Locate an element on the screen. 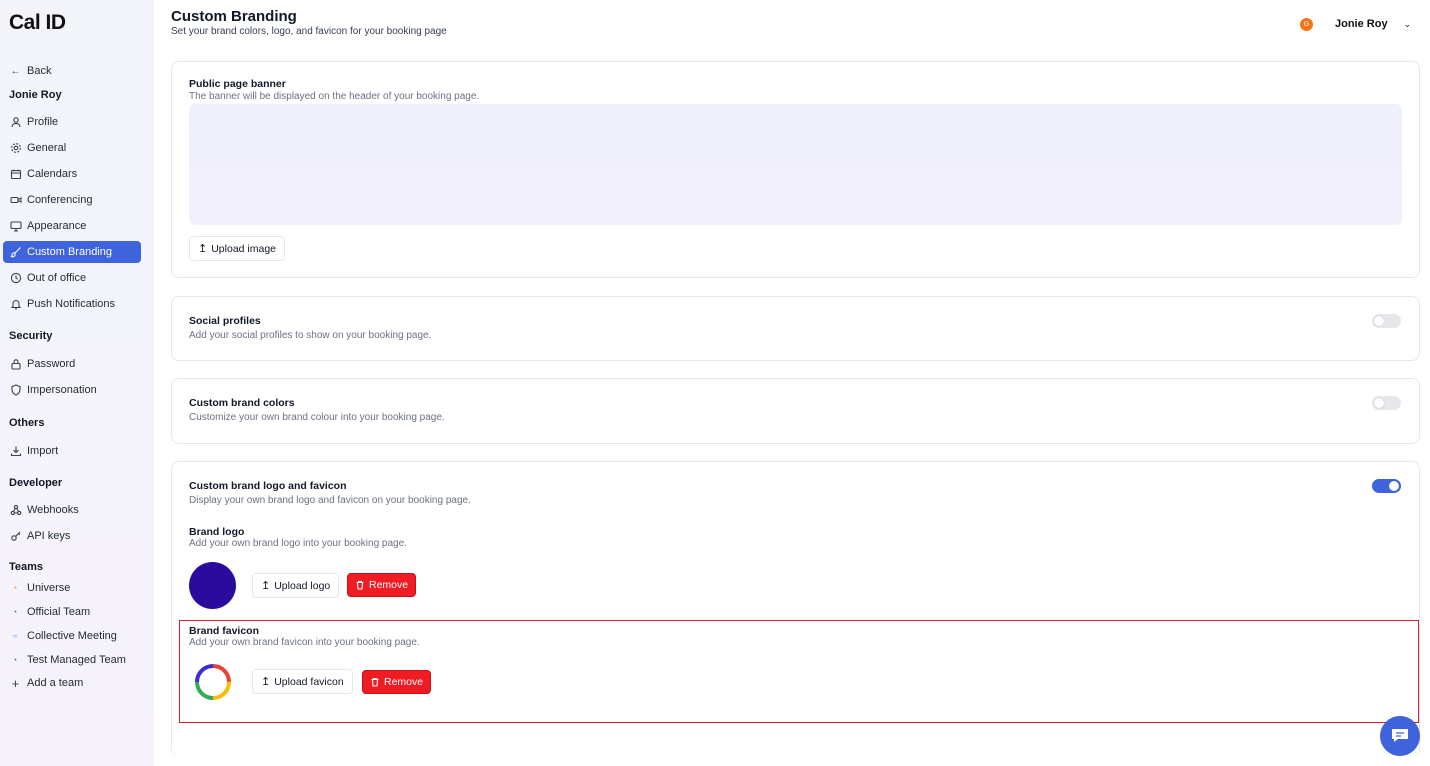 This screenshot has width=1430, height=766. sidebar-item-label: Custom Branding is located at coordinates (69, 252).